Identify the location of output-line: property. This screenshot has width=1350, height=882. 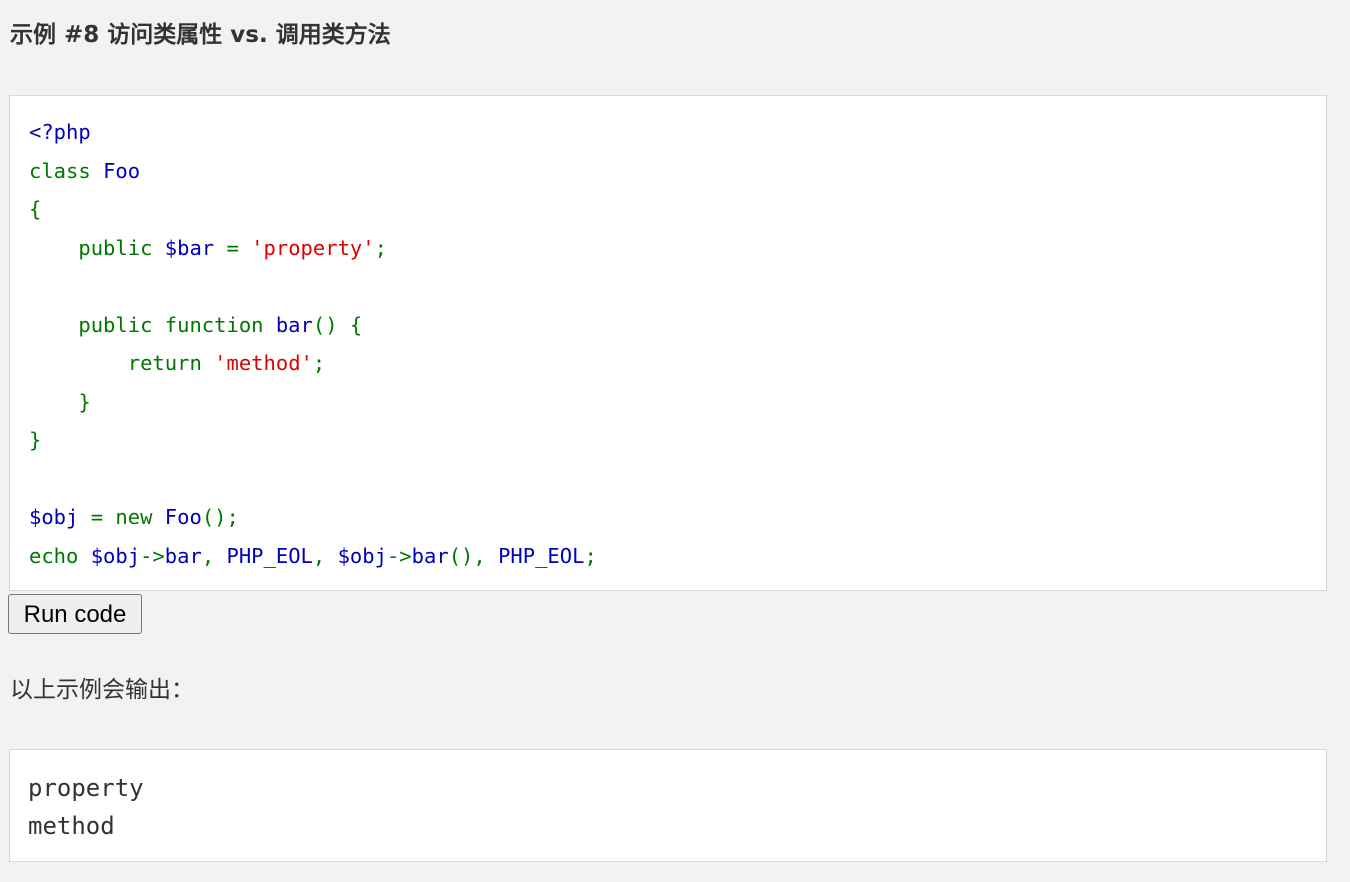
(86, 788).